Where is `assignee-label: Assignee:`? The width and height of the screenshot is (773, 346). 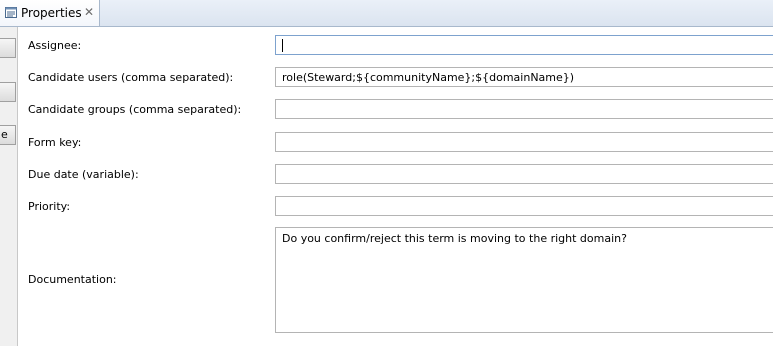 assignee-label: Assignee: is located at coordinates (55, 45).